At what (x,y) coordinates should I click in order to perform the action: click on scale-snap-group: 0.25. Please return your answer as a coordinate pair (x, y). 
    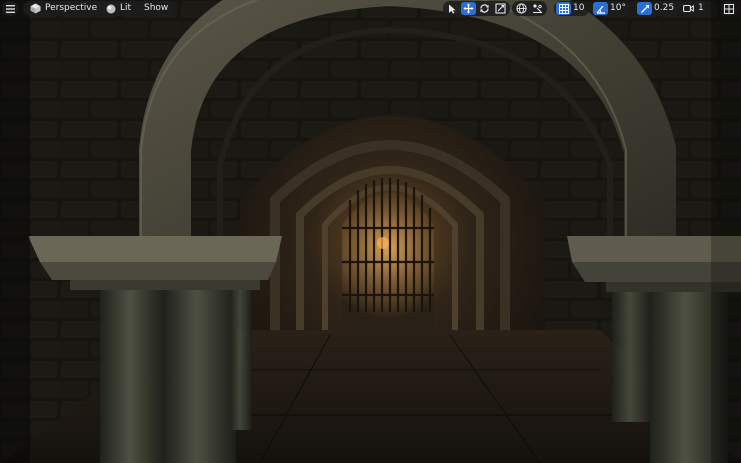
    Looking at the image, I should click on (657, 8).